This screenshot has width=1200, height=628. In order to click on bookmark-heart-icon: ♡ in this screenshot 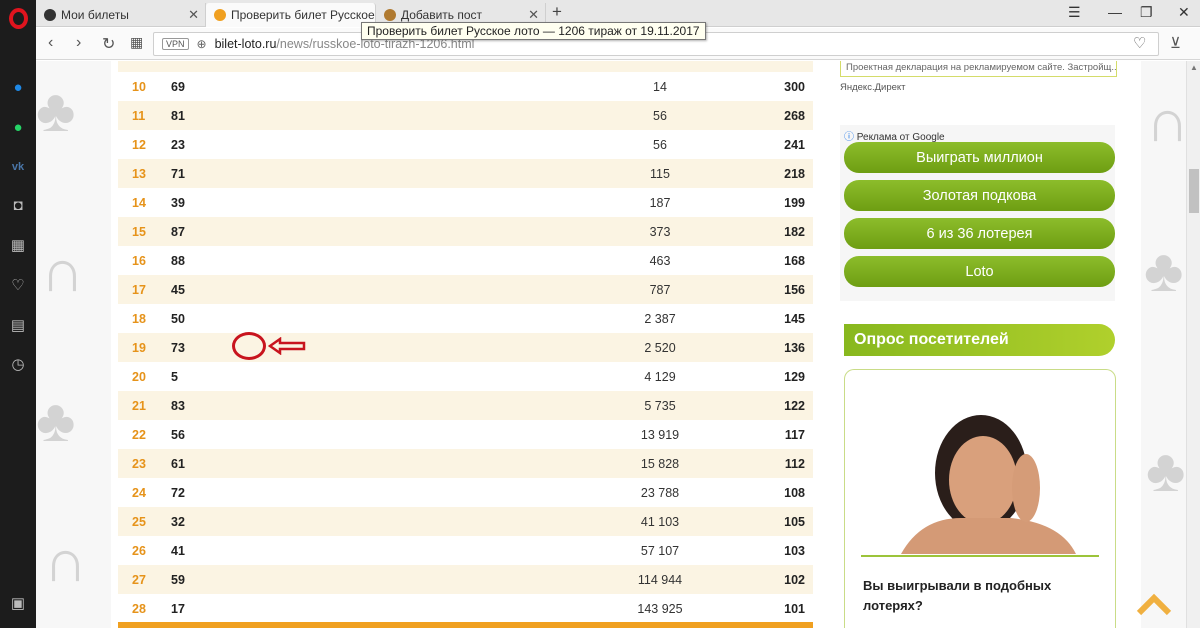, I will do `click(1139, 43)`.